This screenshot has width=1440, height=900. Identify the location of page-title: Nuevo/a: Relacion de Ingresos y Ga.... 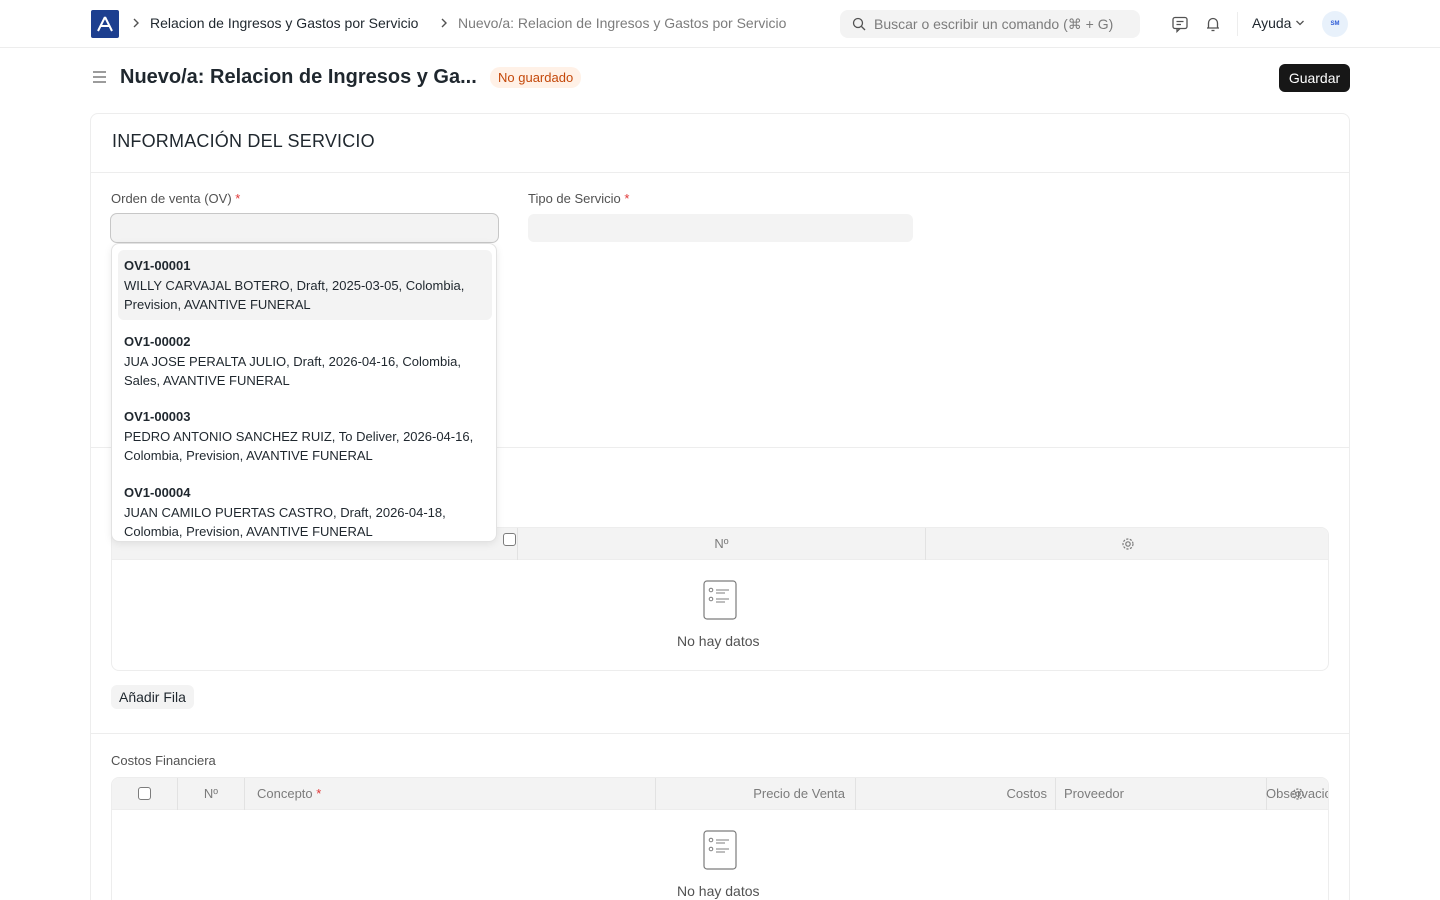
(298, 77).